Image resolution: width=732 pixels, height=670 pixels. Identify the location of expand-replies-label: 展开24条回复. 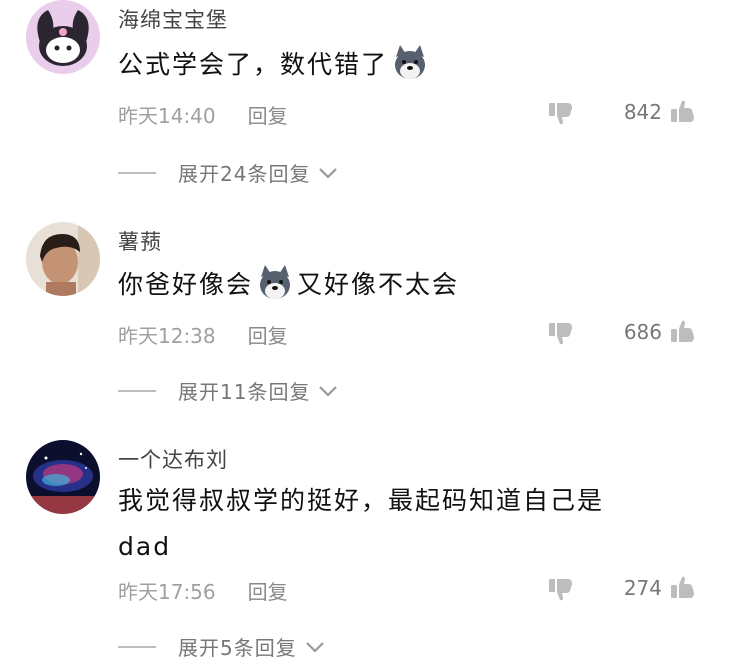
(244, 174).